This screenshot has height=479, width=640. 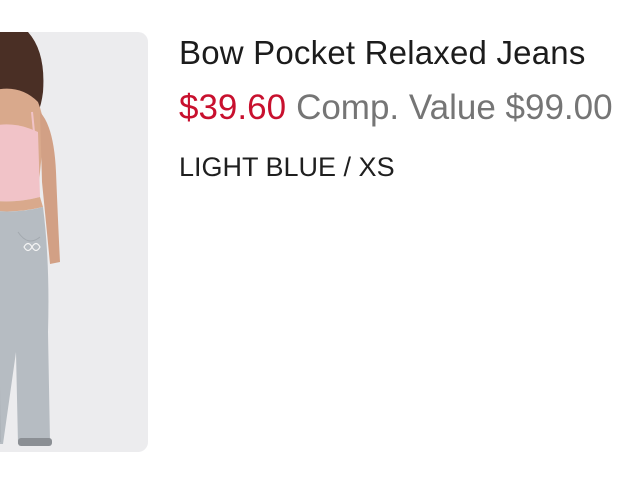 What do you see at coordinates (454, 107) in the screenshot?
I see `comp-value: Comp. Value $99.00` at bounding box center [454, 107].